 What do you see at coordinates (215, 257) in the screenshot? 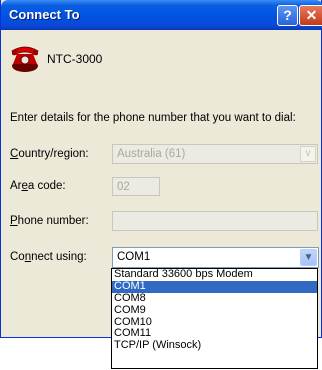
I see `connect-using-select: COM1 ▼` at bounding box center [215, 257].